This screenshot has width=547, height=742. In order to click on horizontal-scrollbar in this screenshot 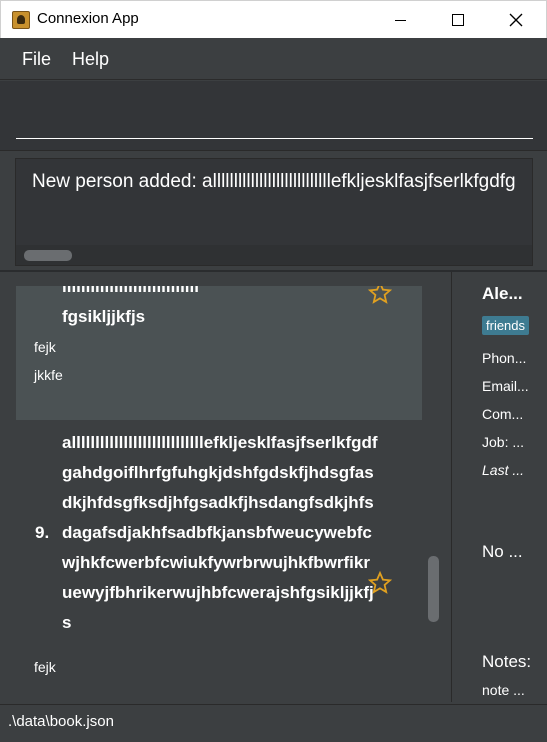, I will do `click(274, 255)`.